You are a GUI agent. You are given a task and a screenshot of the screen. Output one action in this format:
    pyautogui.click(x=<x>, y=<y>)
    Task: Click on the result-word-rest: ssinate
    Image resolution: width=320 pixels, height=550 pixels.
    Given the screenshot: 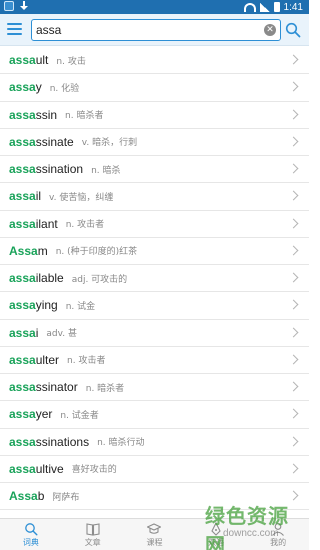 What is the action you would take?
    pyautogui.click(x=54, y=141)
    